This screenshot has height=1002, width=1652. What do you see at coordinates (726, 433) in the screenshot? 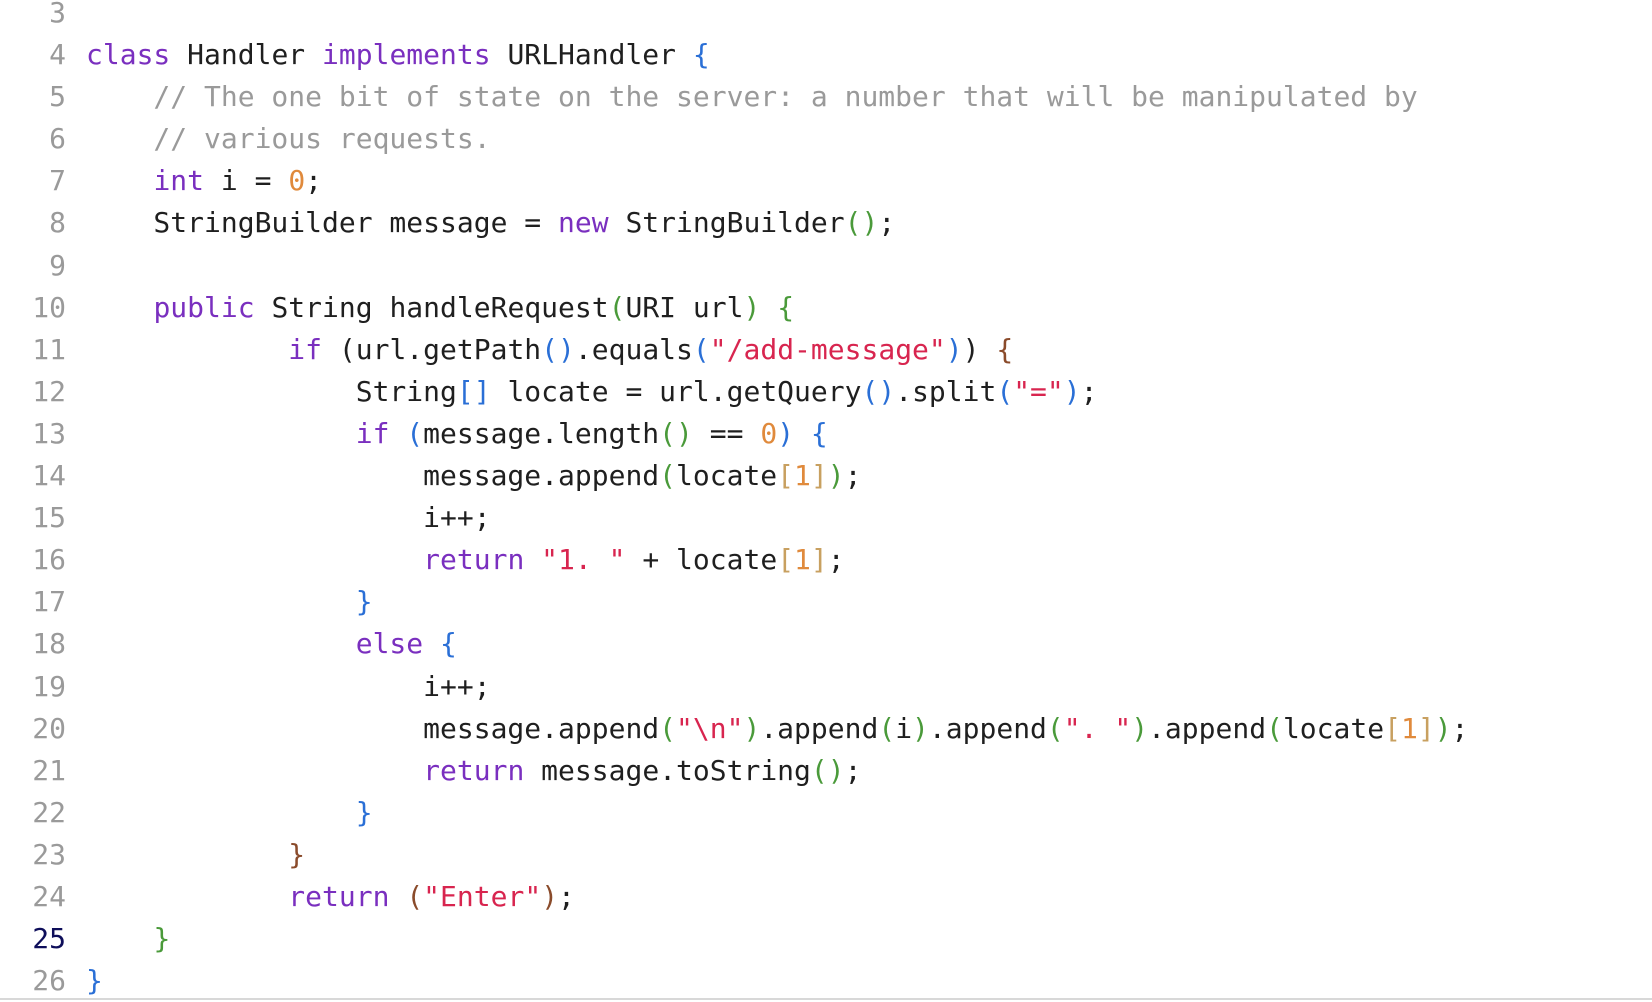
I see `code-token: ==` at bounding box center [726, 433].